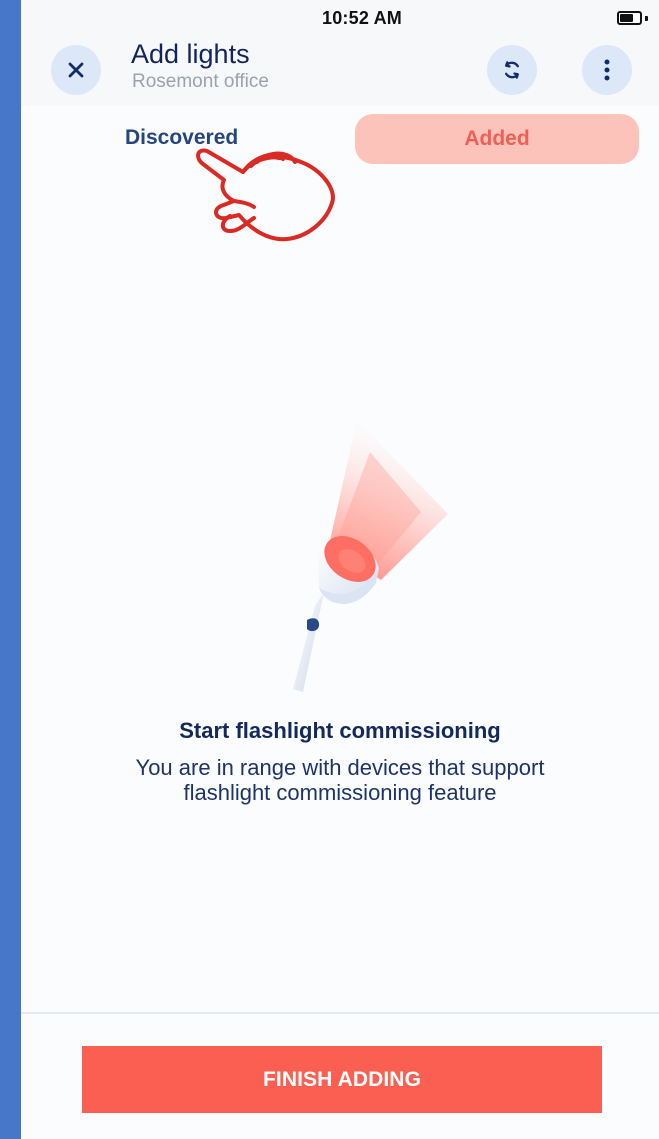 The width and height of the screenshot is (659, 1139). I want to click on page-title: Add lights, so click(190, 54).